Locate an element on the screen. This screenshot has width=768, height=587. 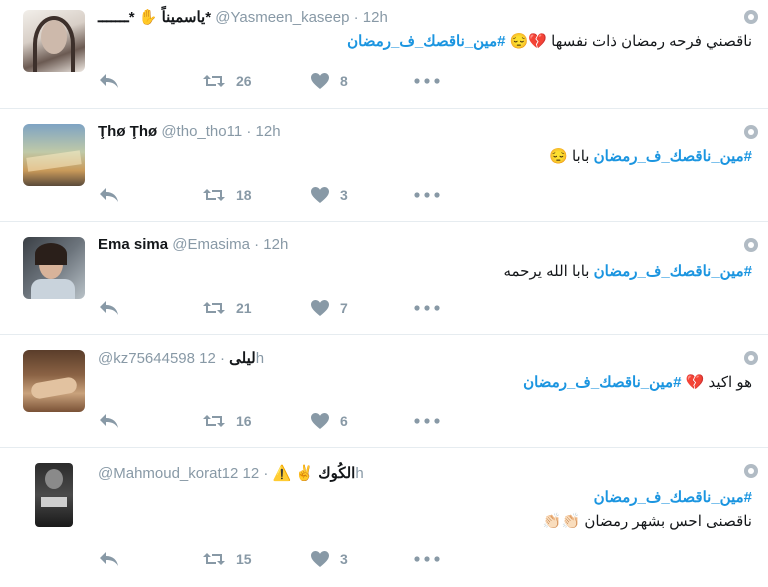
retweet-count: 16 is located at coordinates (244, 421).